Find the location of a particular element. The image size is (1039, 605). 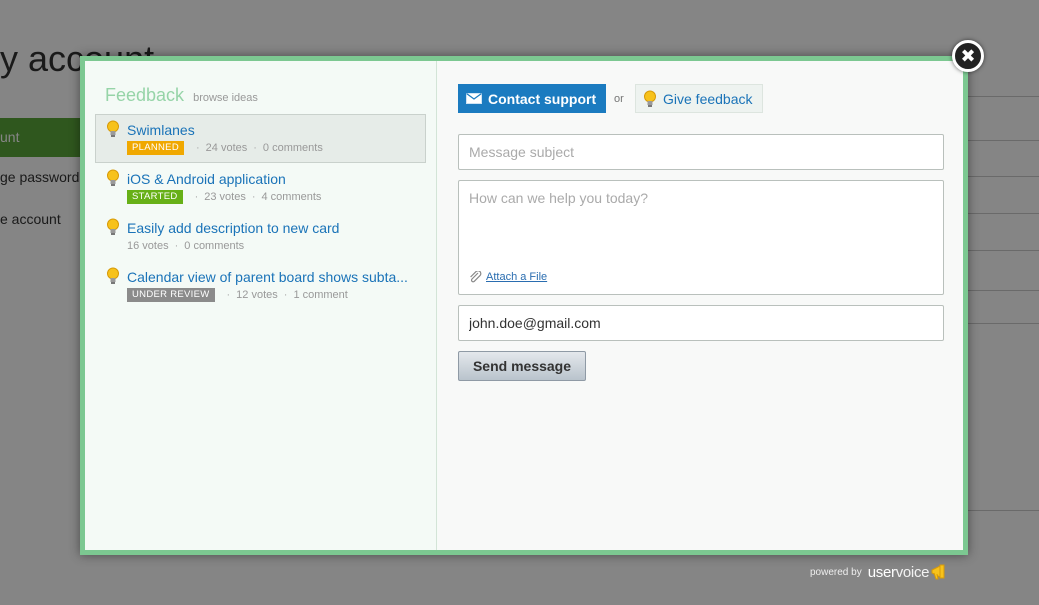

idea-comments: 1 comment is located at coordinates (320, 295).